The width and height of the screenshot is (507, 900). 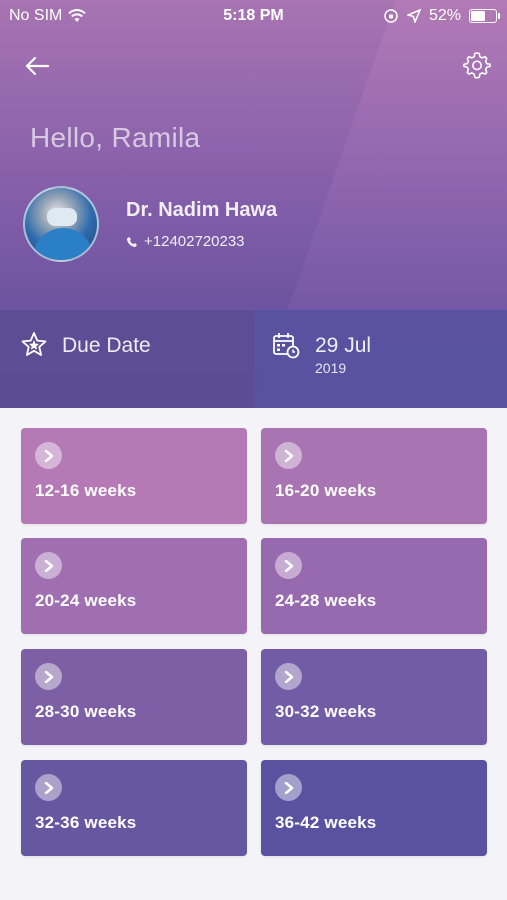 What do you see at coordinates (61, 224) in the screenshot?
I see `doctor-avatar` at bounding box center [61, 224].